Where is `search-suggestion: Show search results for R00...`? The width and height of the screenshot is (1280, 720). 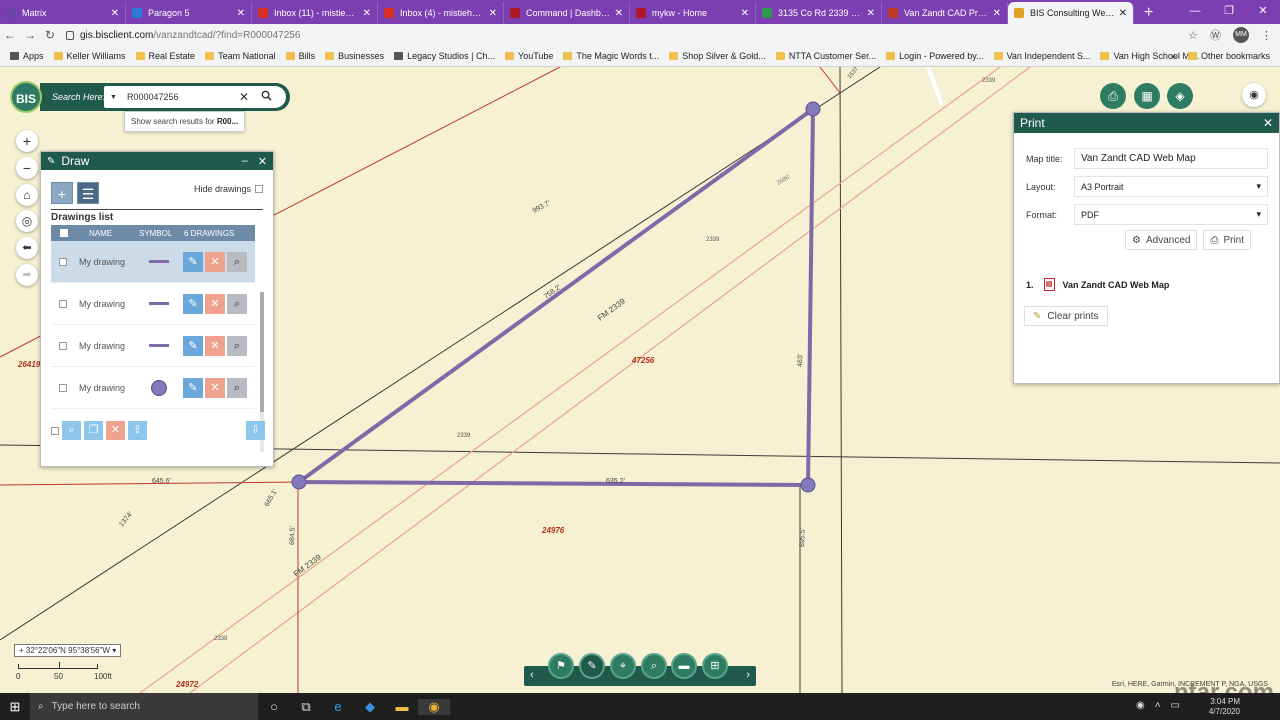 search-suggestion: Show search results for R00... is located at coordinates (185, 121).